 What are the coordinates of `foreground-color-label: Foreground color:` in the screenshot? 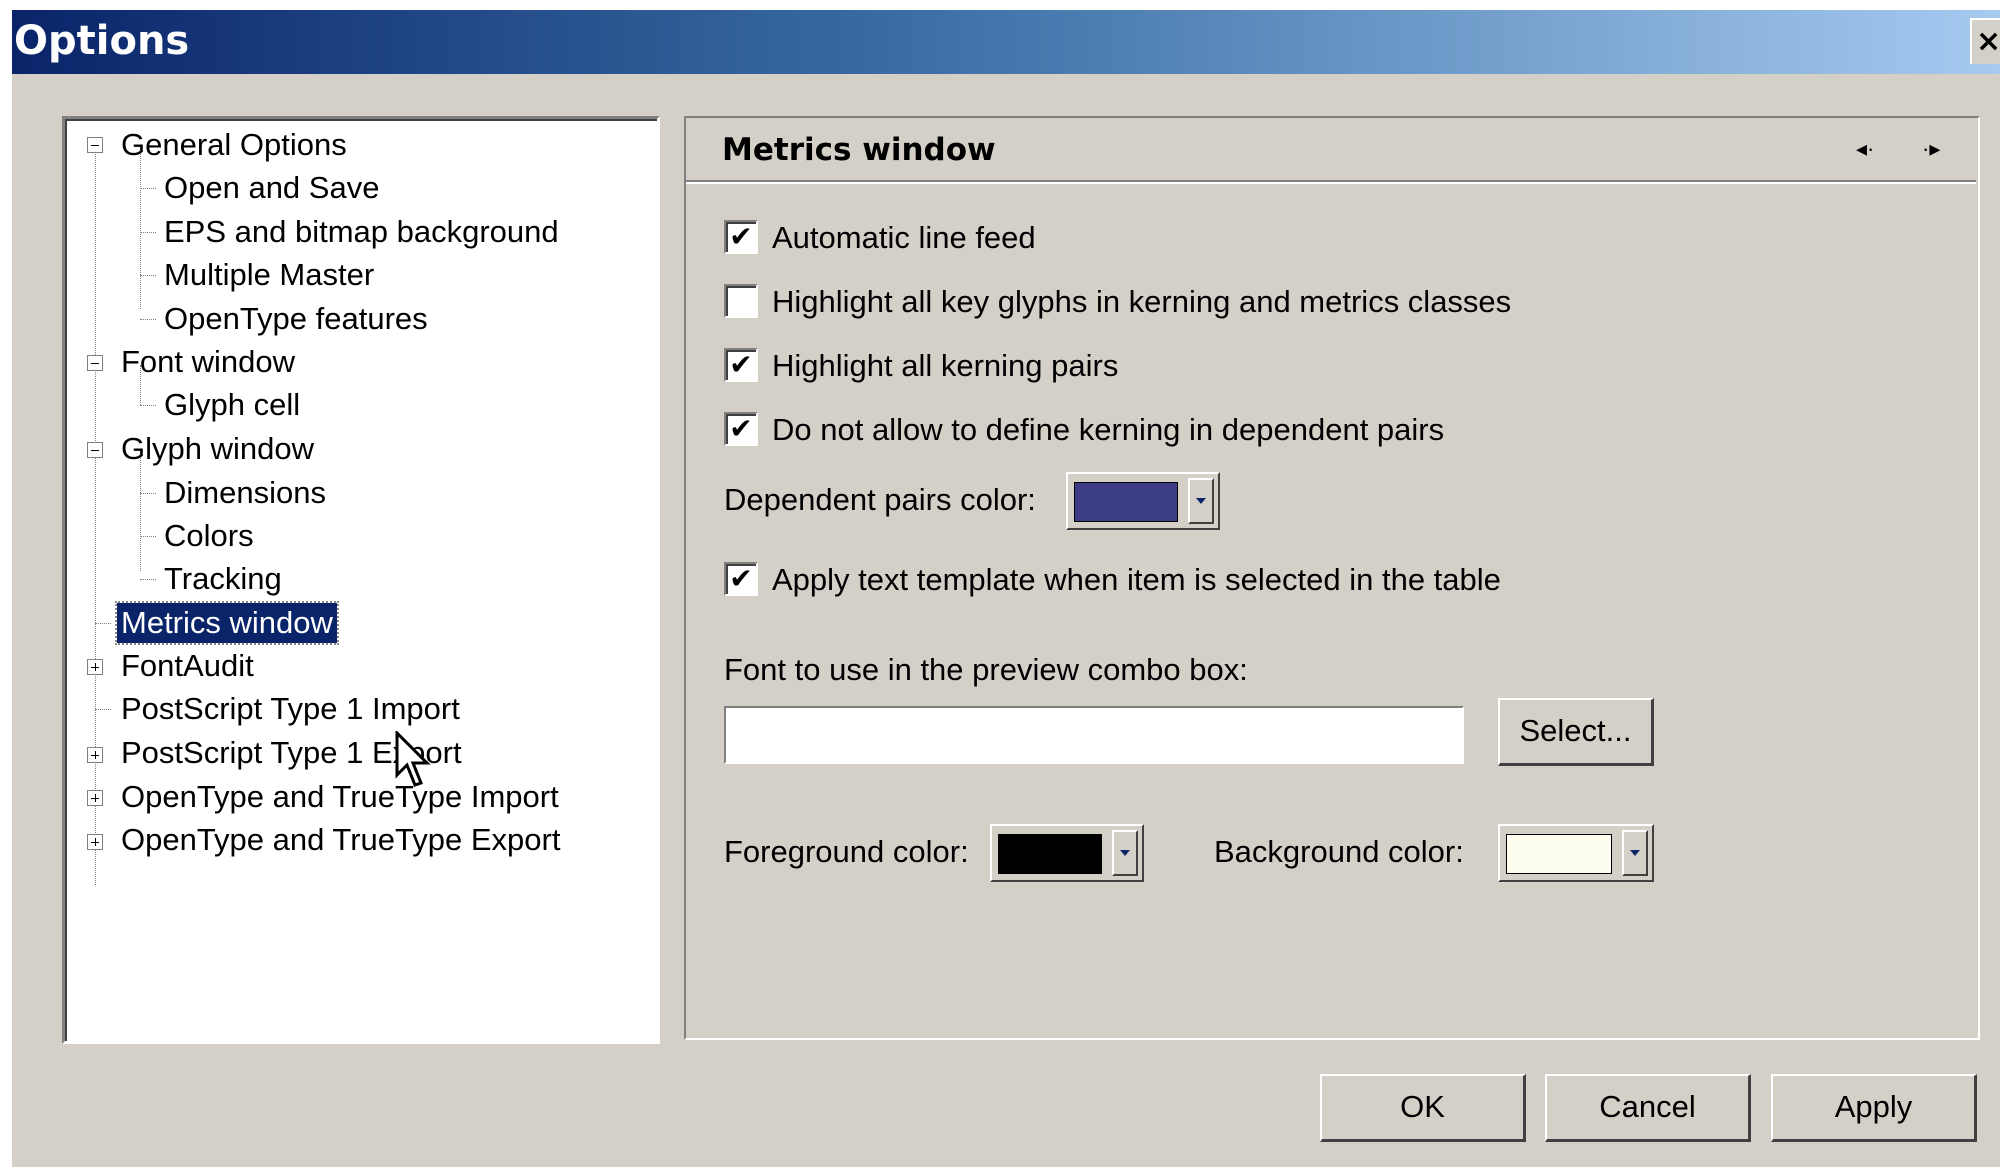 It's located at (846, 851).